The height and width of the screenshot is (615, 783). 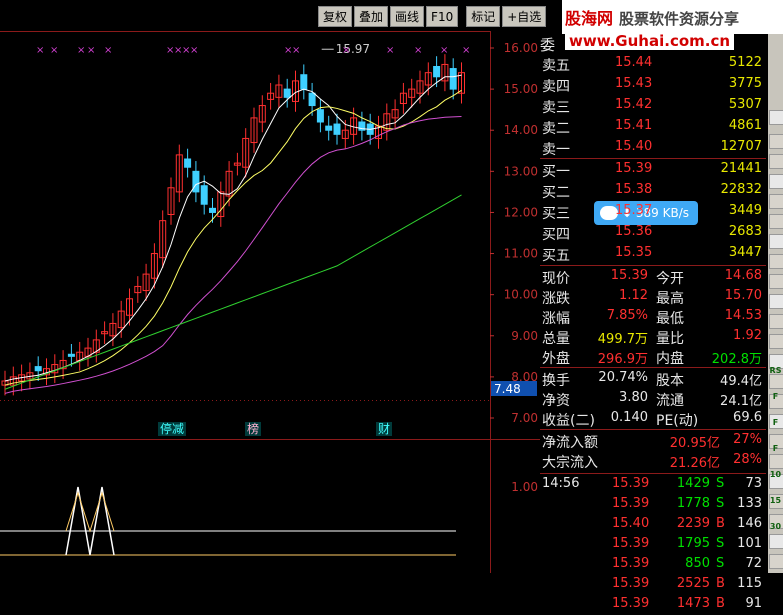 I want to click on quote-value: 1.92, so click(x=747, y=335).